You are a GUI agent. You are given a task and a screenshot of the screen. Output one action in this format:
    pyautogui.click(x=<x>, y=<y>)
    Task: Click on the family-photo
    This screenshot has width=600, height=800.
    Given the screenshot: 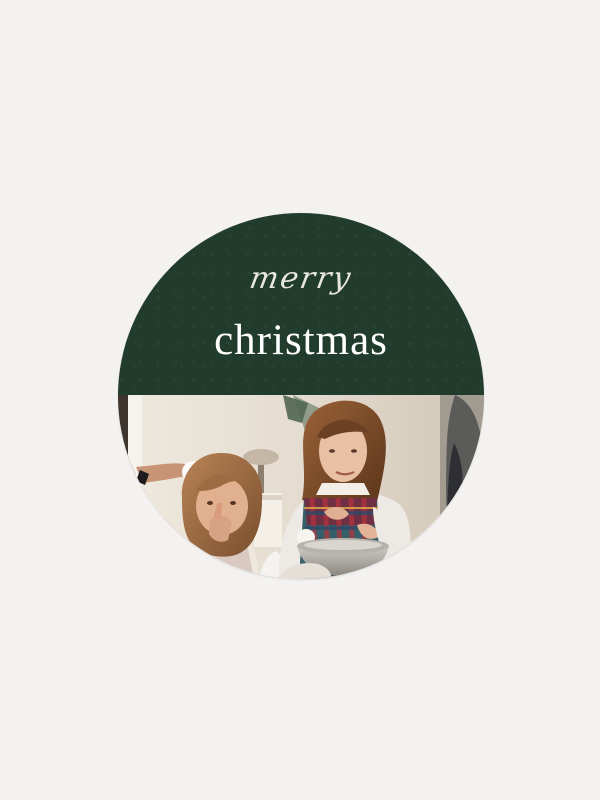 What is the action you would take?
    pyautogui.click(x=301, y=487)
    